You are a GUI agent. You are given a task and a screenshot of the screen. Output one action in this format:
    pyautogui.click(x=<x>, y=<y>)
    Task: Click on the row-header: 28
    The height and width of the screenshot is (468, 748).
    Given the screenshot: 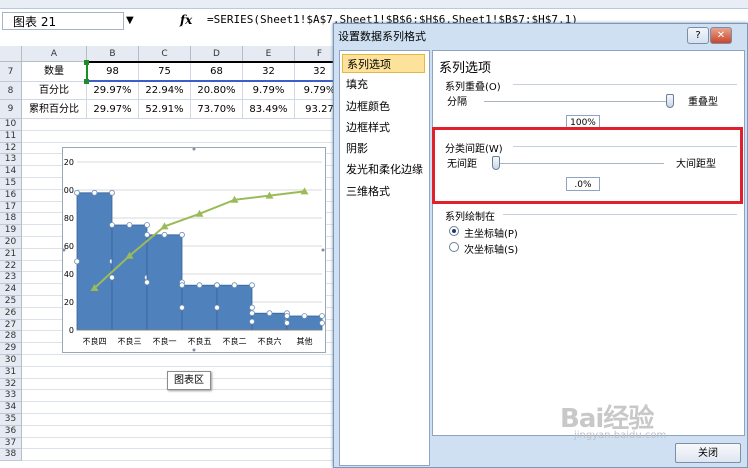 What is the action you would take?
    pyautogui.click(x=11, y=337)
    